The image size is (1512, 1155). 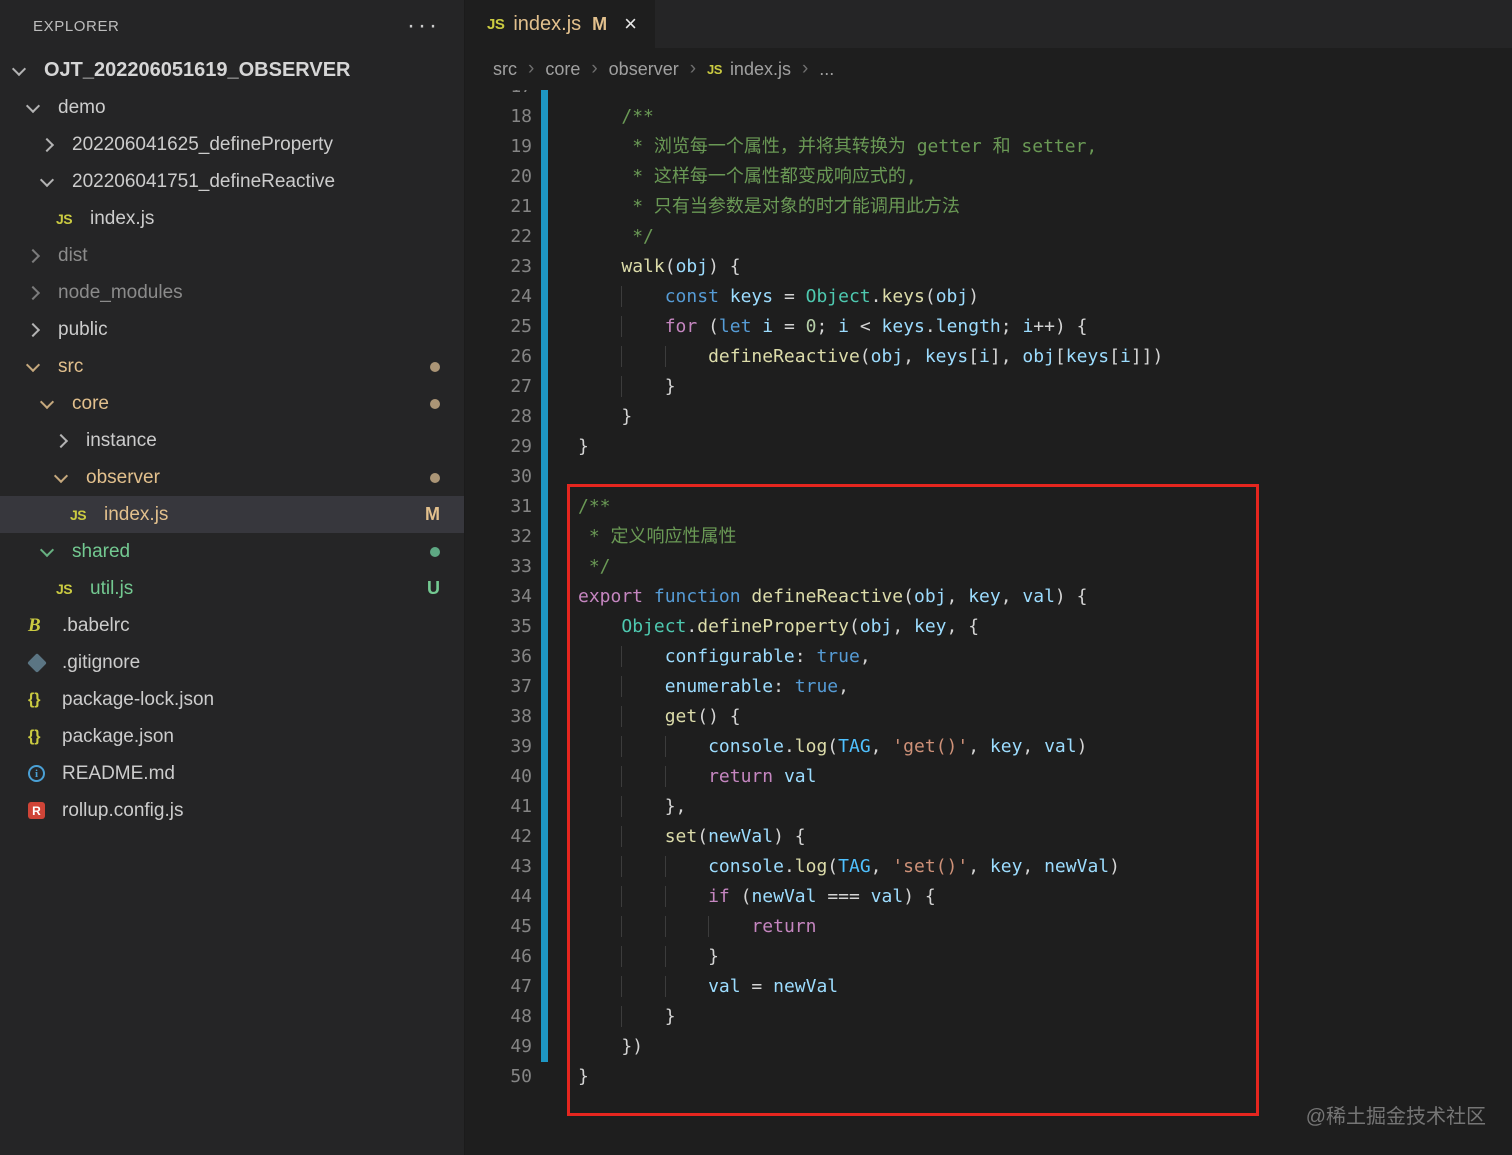 I want to click on tree-folder-node-modules: node_modules, so click(x=232, y=292).